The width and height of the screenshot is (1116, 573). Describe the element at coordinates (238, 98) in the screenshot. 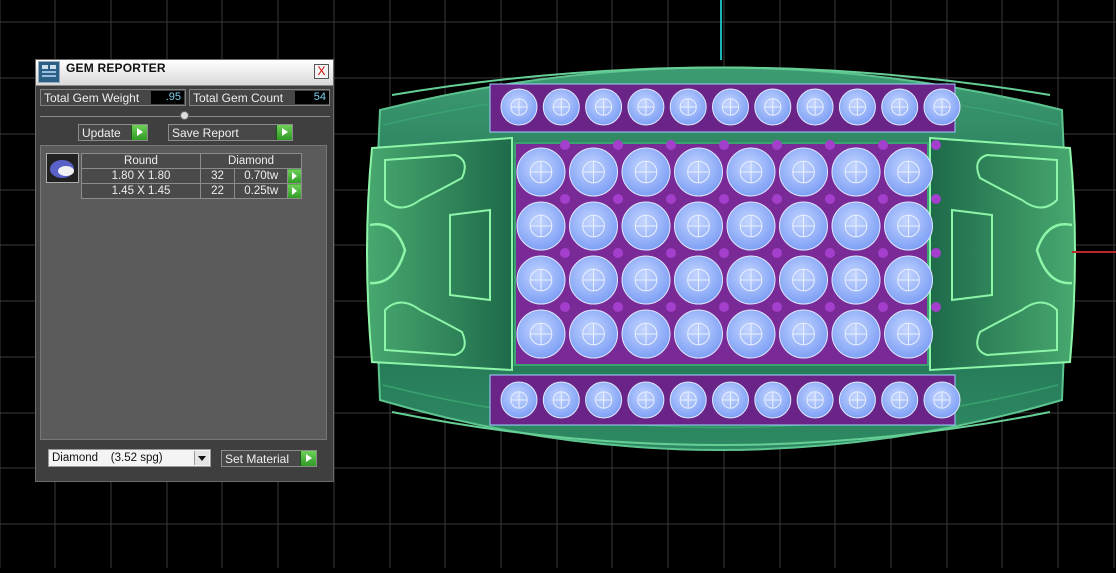

I see `total-gem-count-label: Total Gem Count` at that location.